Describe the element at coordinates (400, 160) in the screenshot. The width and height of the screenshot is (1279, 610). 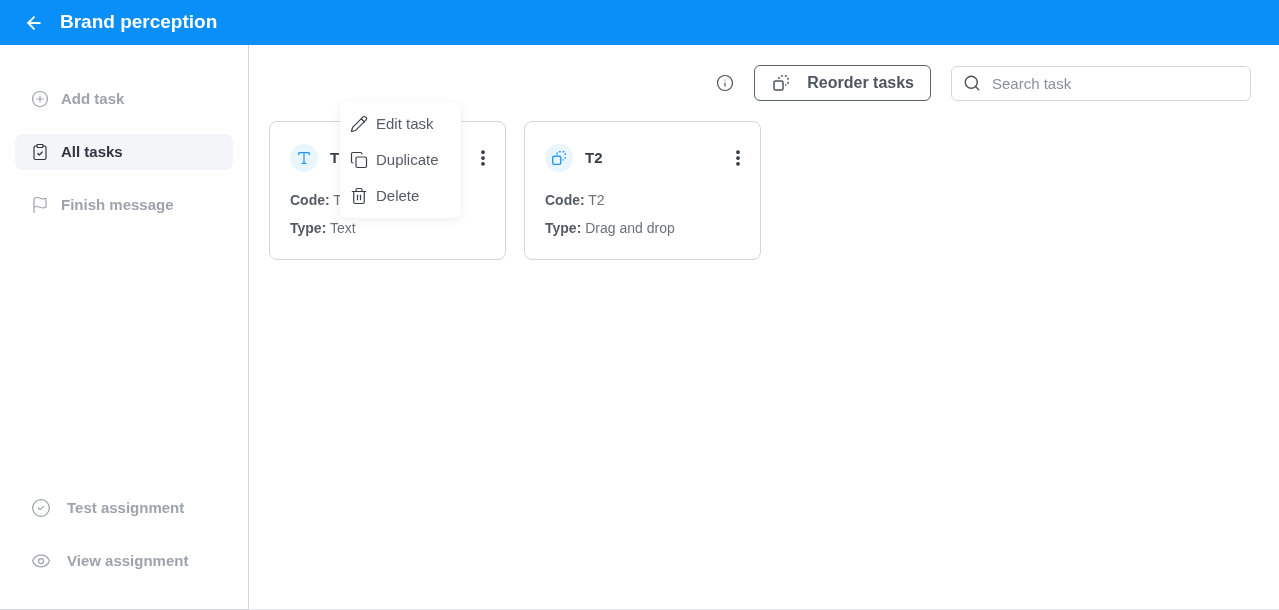
I see `menu-item: Duplicate` at that location.